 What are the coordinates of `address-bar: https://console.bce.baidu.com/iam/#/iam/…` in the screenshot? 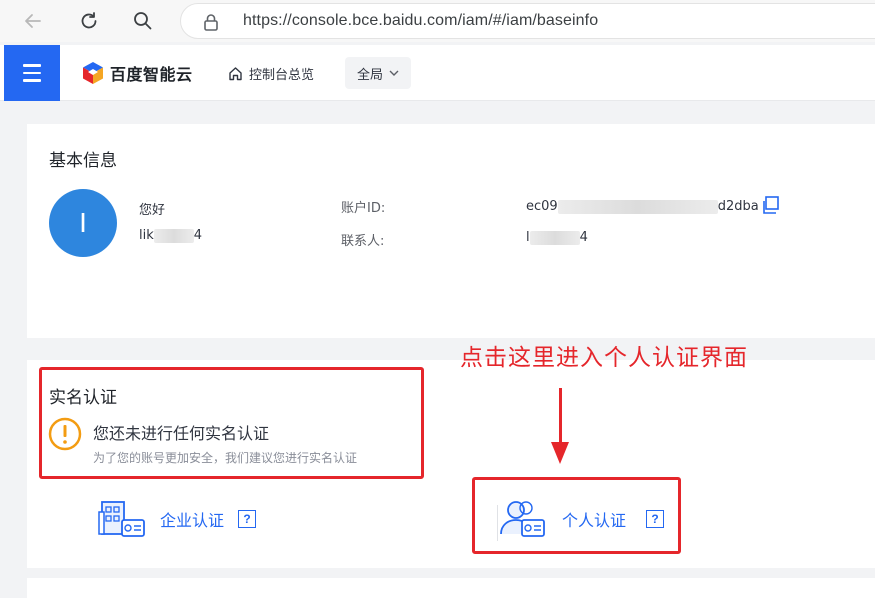 It's located at (527, 21).